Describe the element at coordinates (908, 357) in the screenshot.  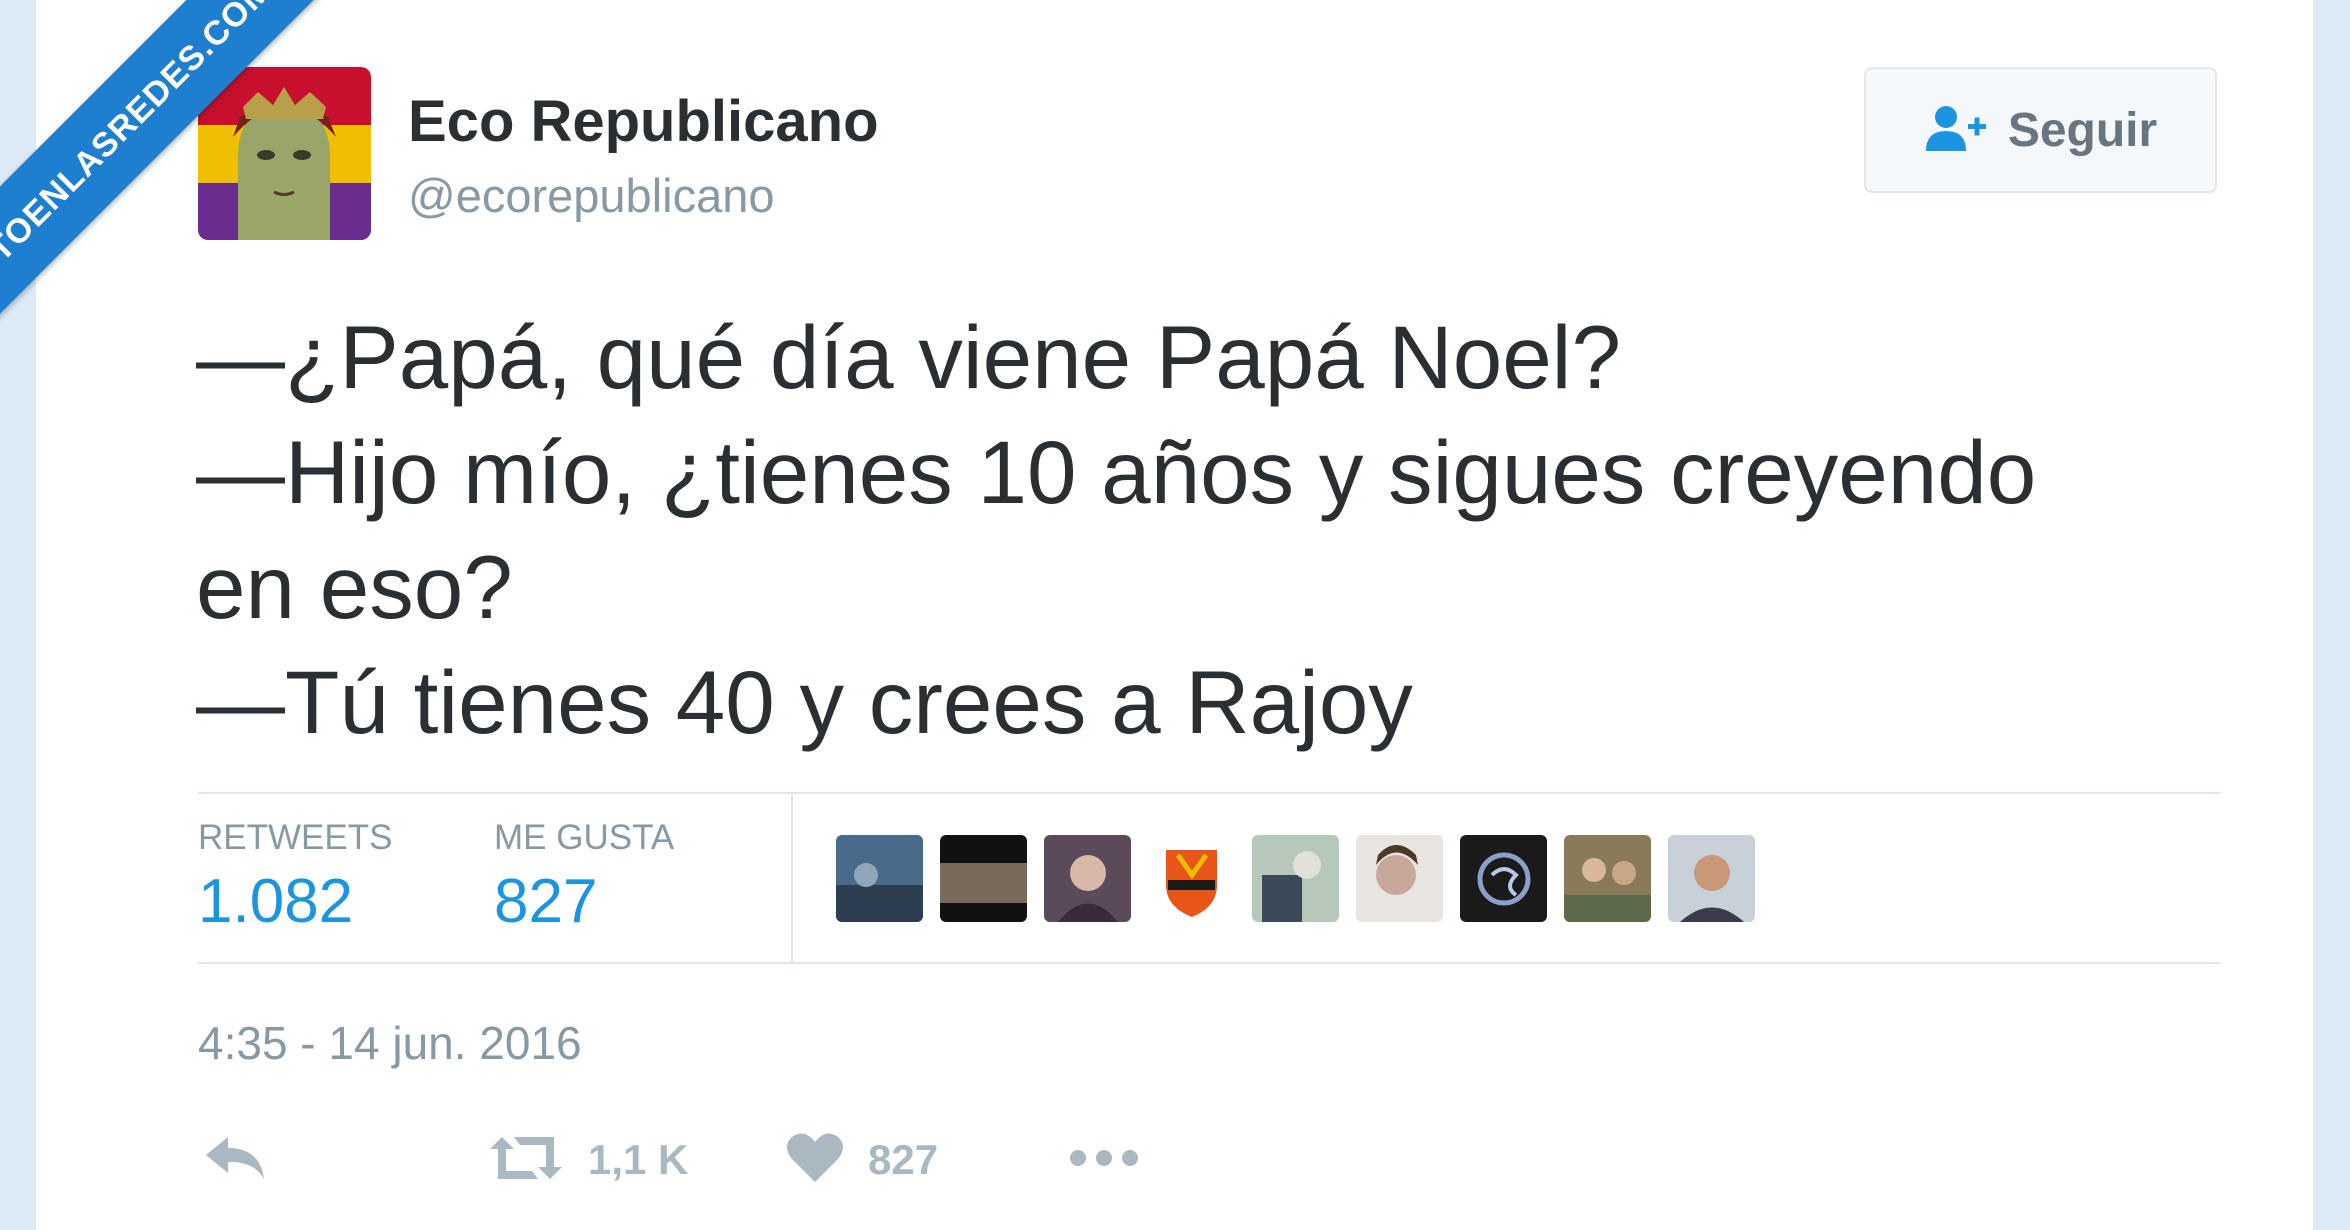
I see `tweet-line: —¿Papá, qué día viene Papá Noel?` at that location.